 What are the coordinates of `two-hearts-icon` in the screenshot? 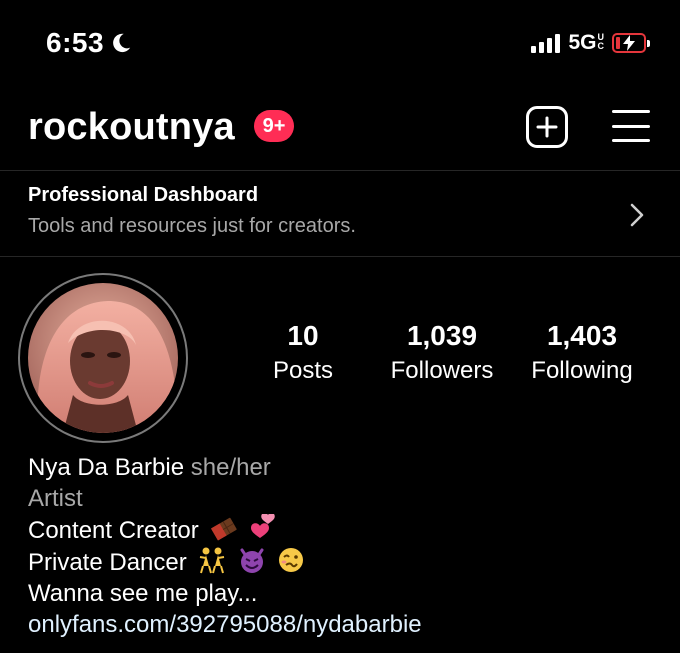 It's located at (263, 526).